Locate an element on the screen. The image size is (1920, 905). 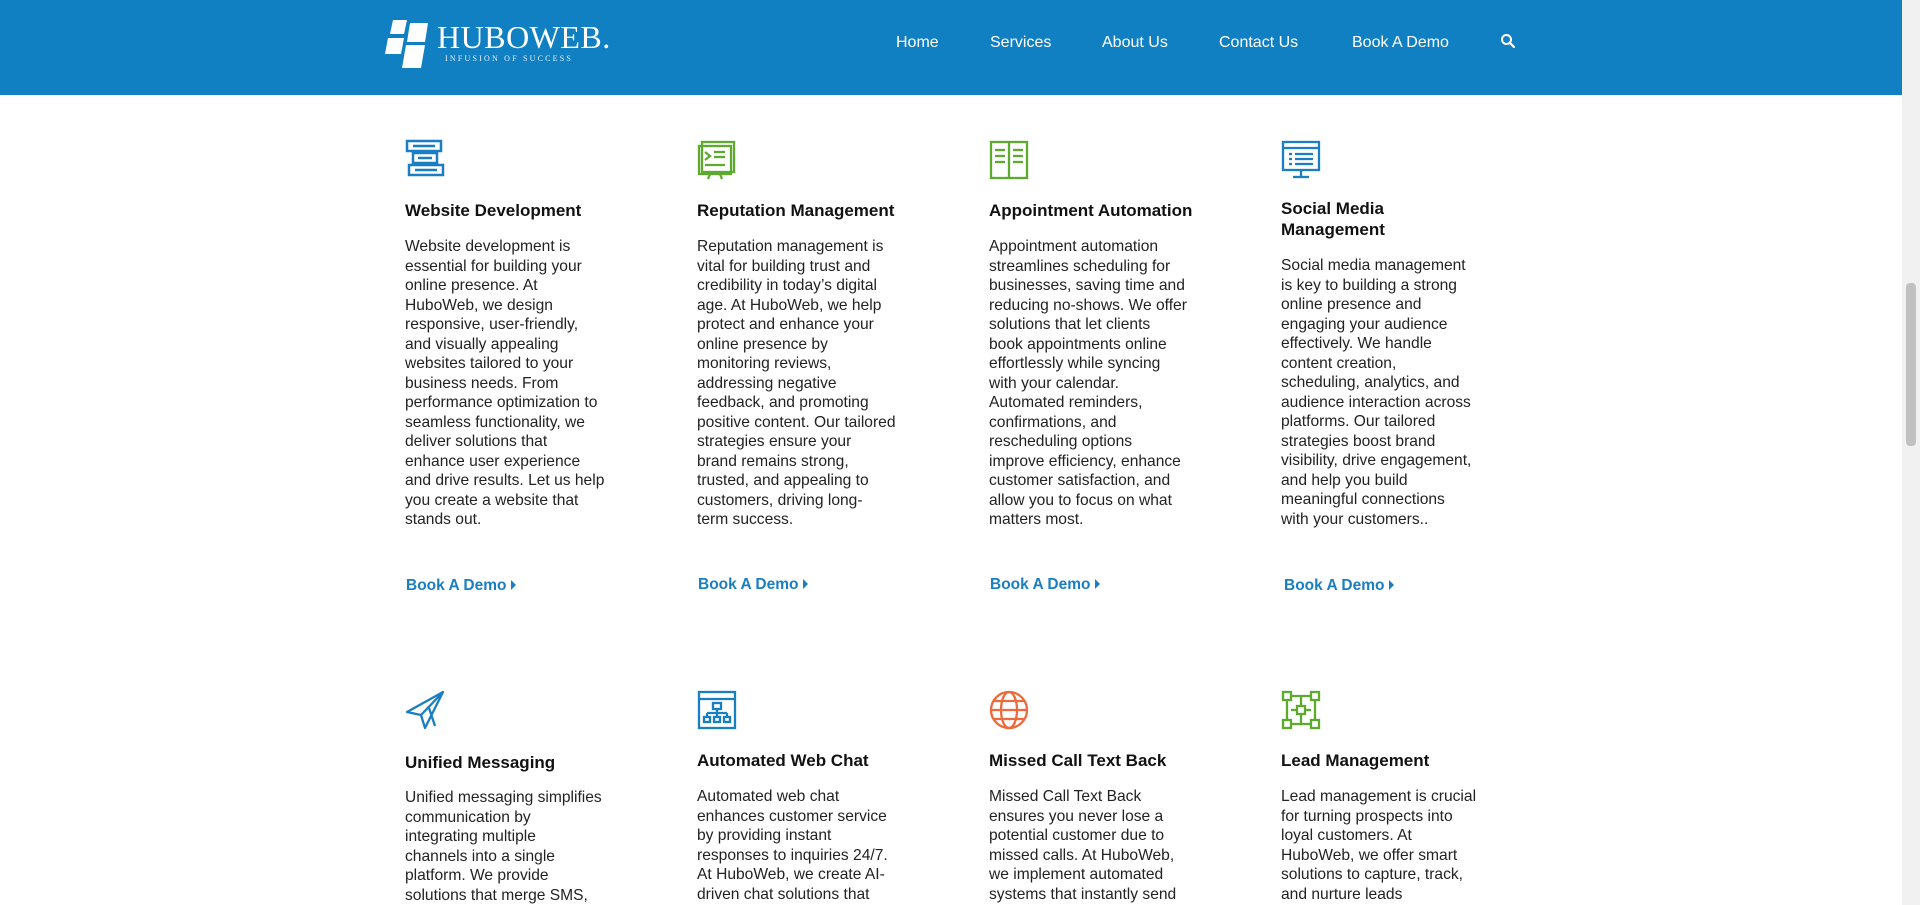
scrollbar-thumb is located at coordinates (1911, 364).